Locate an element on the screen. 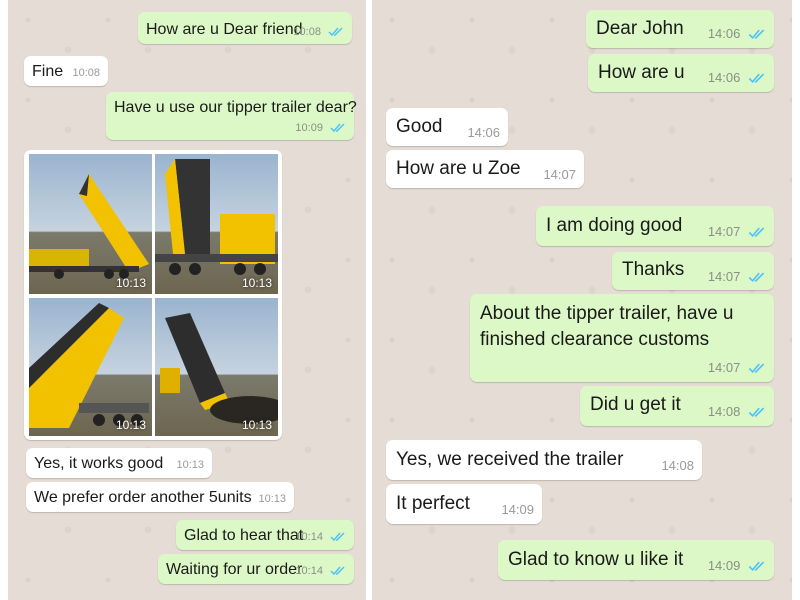  message-bubble: We prefer order another 5units 10:13 is located at coordinates (160, 497).